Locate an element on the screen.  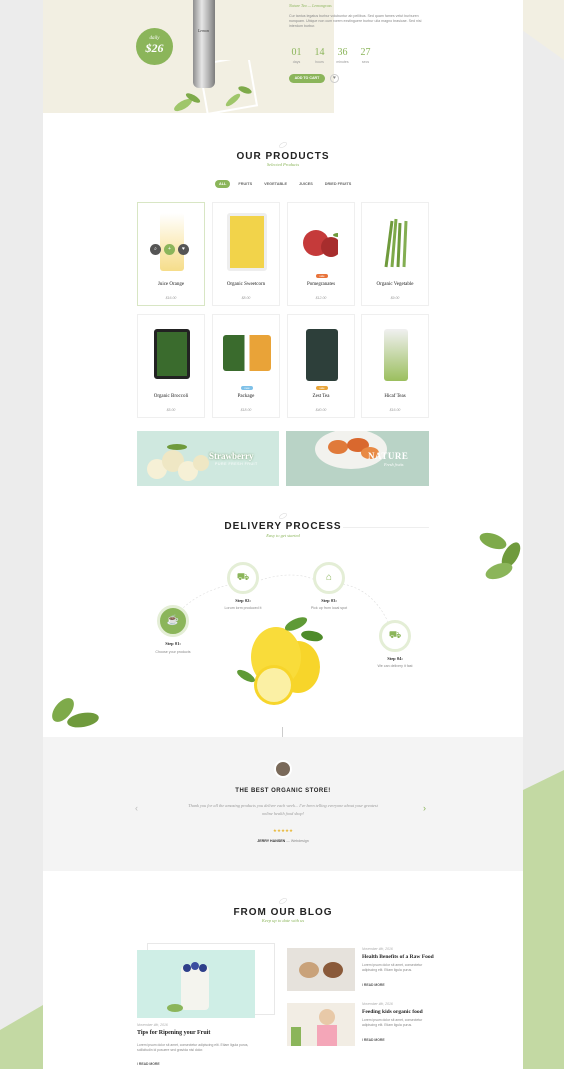
product-card-juice-orange: ⌕ + ♥ Juice Orange $16.00 is located at coordinates (171, 254).